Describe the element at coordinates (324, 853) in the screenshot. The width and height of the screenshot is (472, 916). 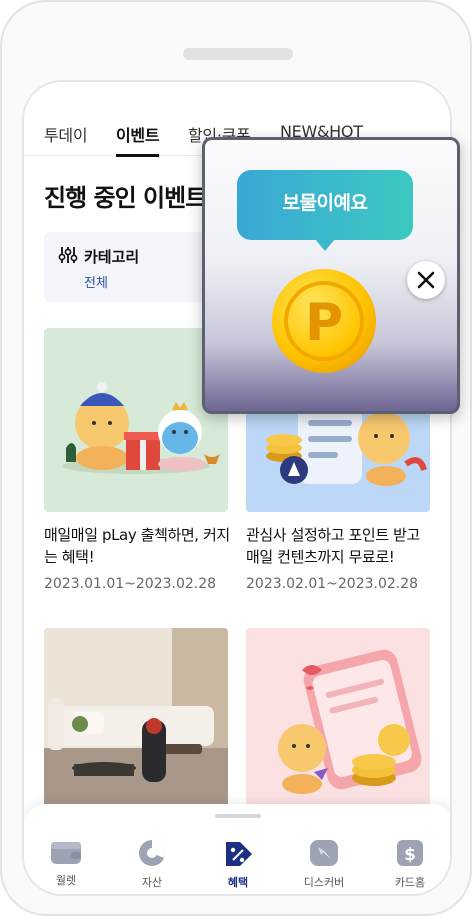
I see `compass-icon` at that location.